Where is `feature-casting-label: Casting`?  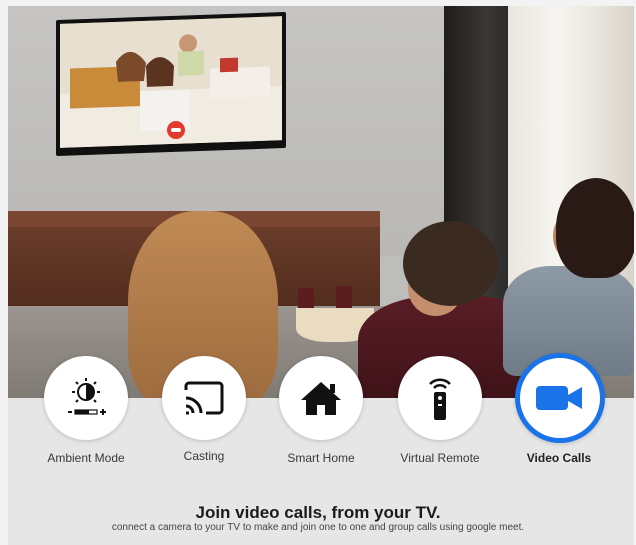 feature-casting-label: Casting is located at coordinates (204, 456).